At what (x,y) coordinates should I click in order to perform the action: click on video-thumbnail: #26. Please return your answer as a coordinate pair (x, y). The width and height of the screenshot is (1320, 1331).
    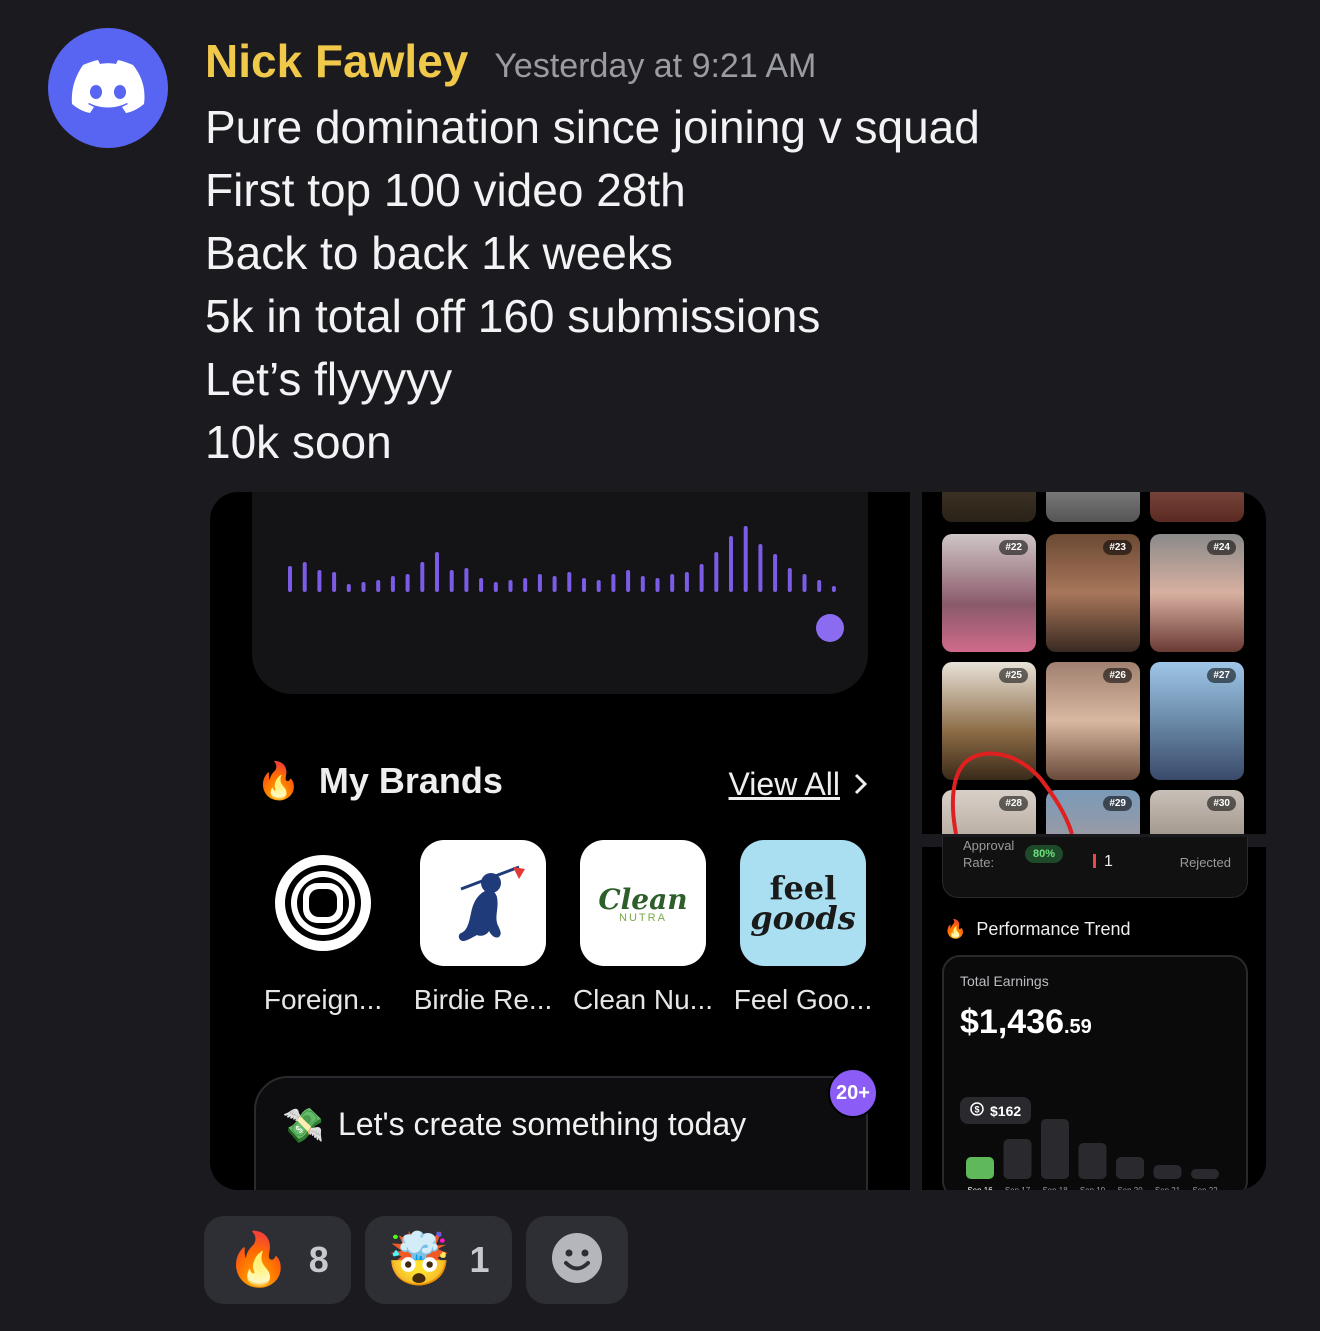
    Looking at the image, I should click on (1093, 721).